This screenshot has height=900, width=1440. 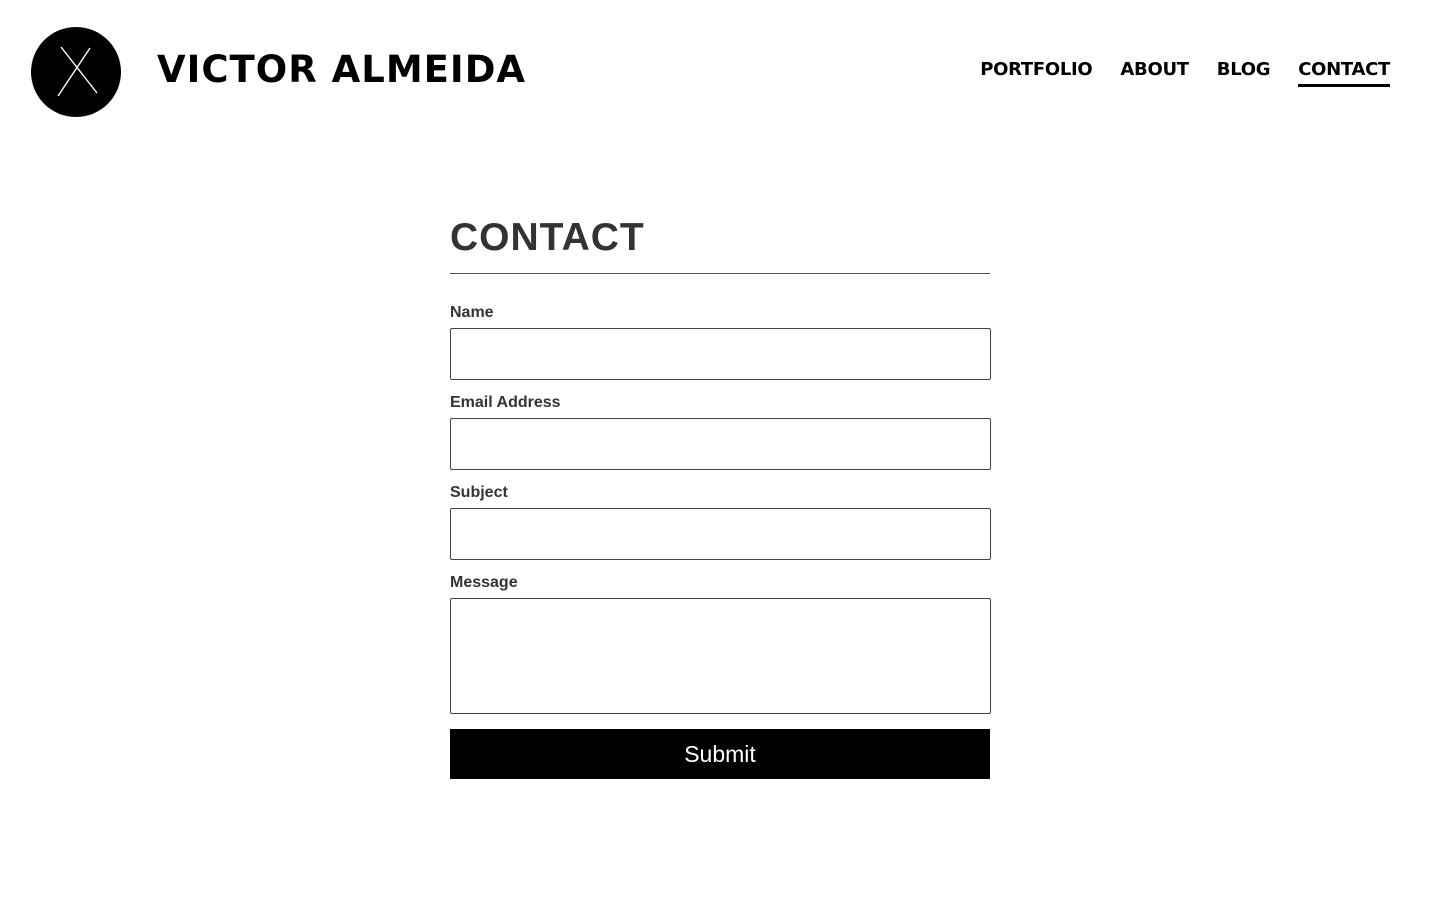 I want to click on email-input, so click(x=720, y=444).